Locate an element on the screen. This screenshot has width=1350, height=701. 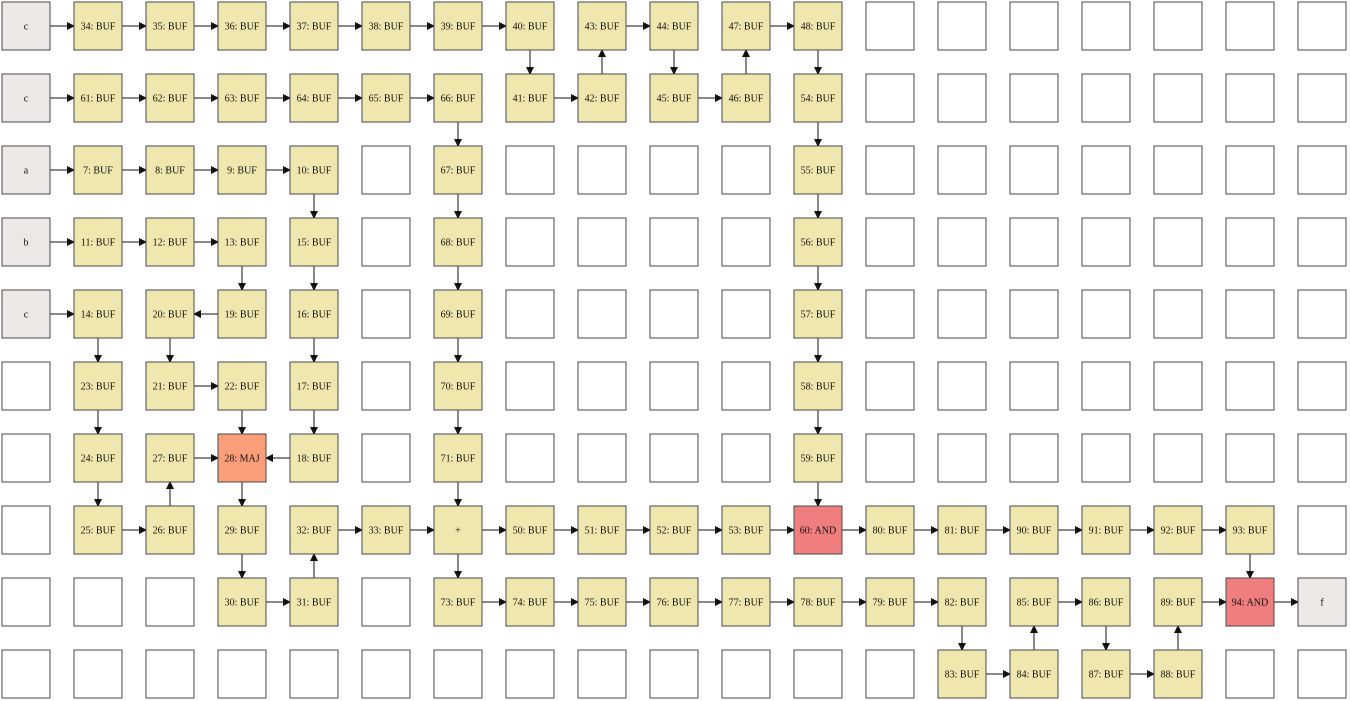
buf-gate: 62: BUF is located at coordinates (170, 98).